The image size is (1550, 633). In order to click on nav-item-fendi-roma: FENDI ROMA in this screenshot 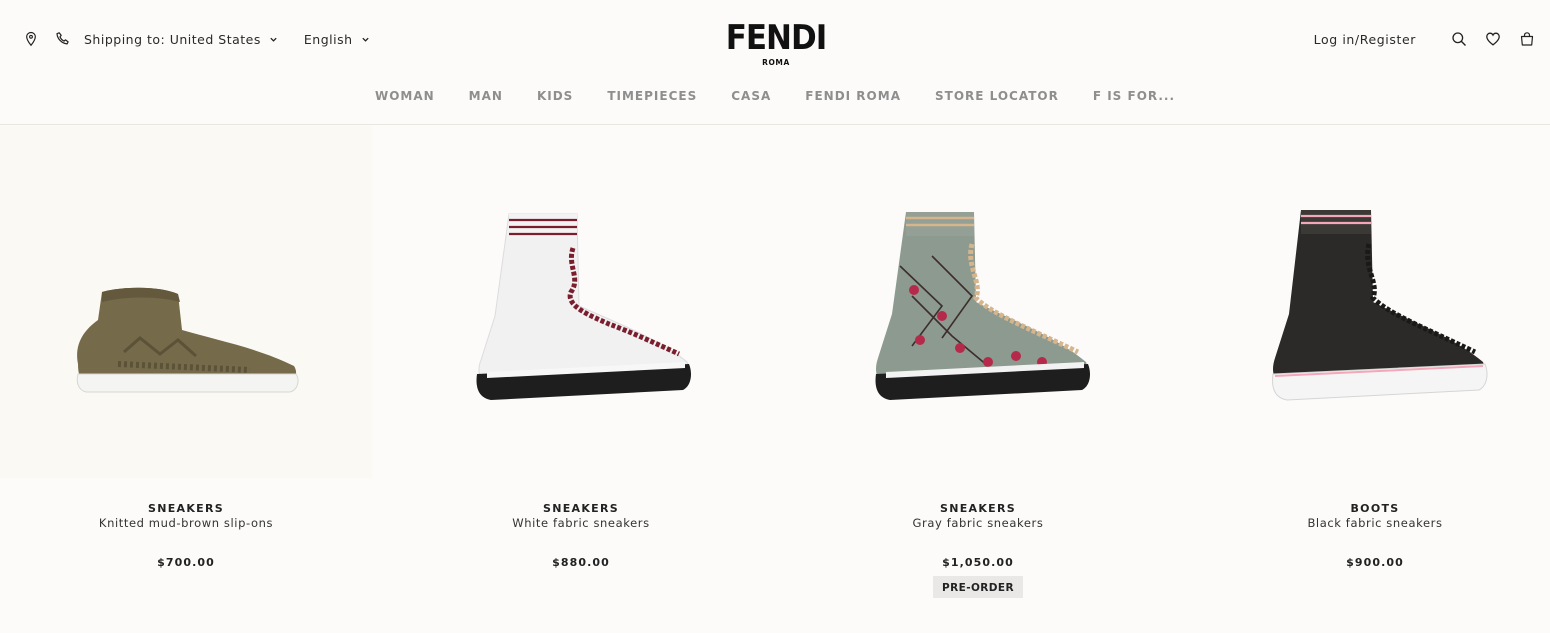, I will do `click(853, 96)`.